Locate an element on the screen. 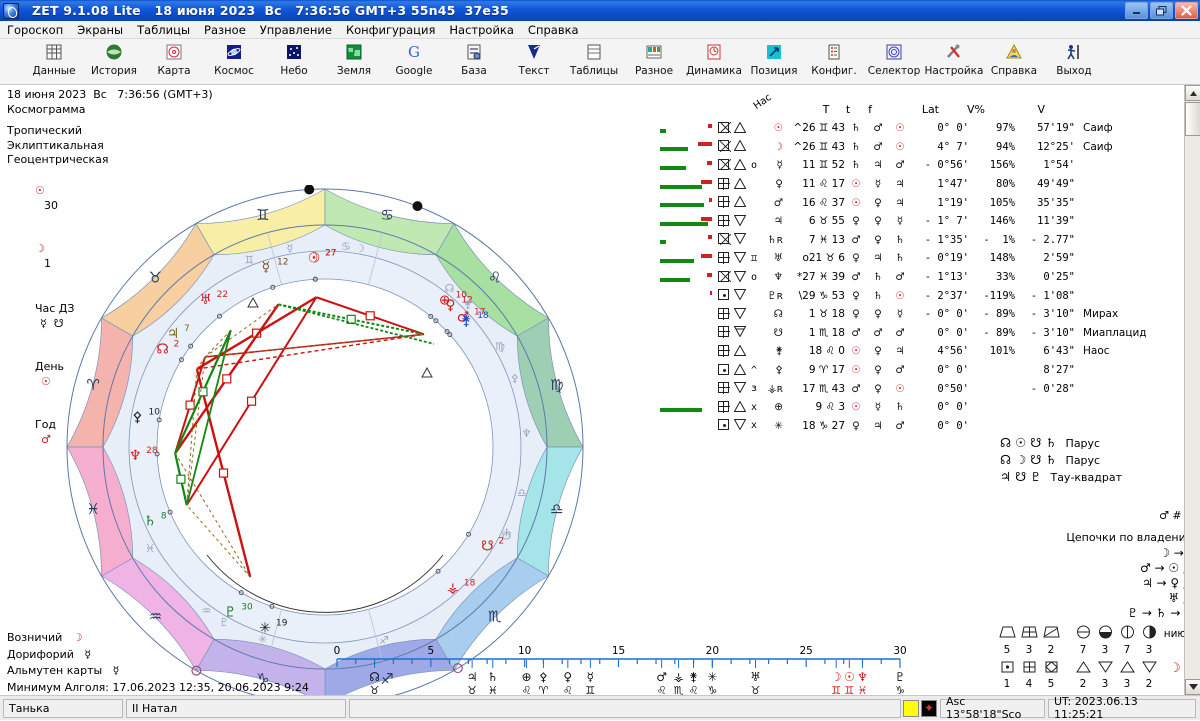  toolbar-button-help-person: Справка is located at coordinates (1014, 61).